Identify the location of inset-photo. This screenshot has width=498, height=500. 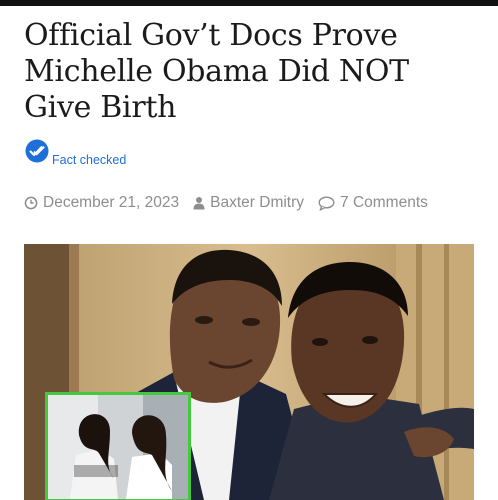
(118, 446).